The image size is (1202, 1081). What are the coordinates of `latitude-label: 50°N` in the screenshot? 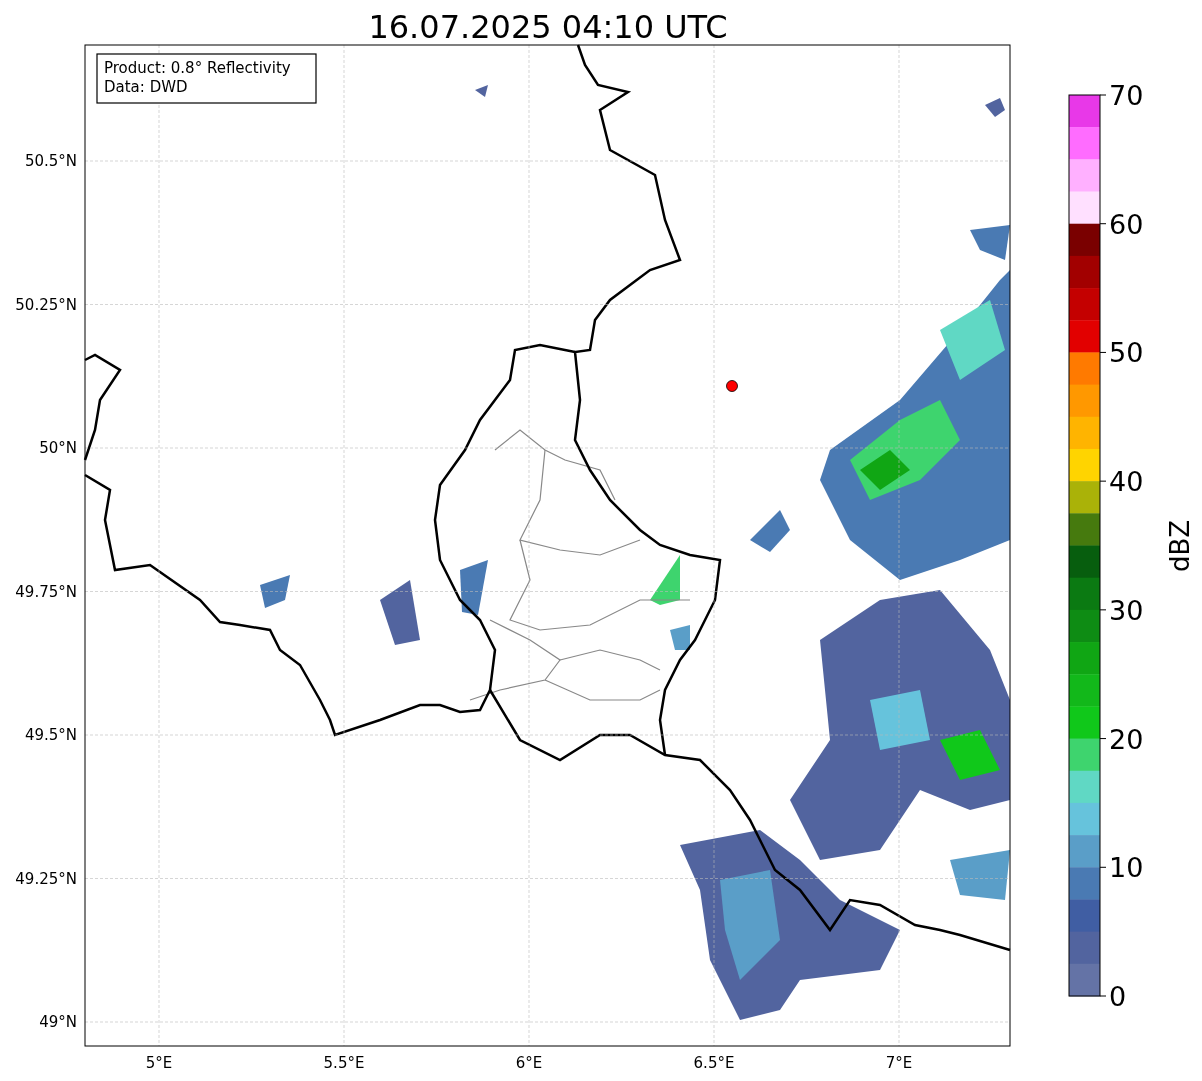 It's located at (58, 448).